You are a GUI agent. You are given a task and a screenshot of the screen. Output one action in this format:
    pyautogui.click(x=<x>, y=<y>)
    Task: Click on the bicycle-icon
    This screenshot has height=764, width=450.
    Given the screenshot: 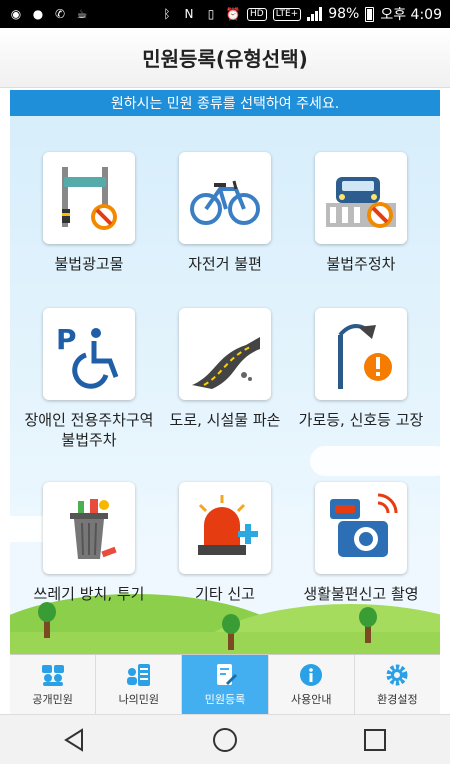 What is the action you would take?
    pyautogui.click(x=225, y=198)
    